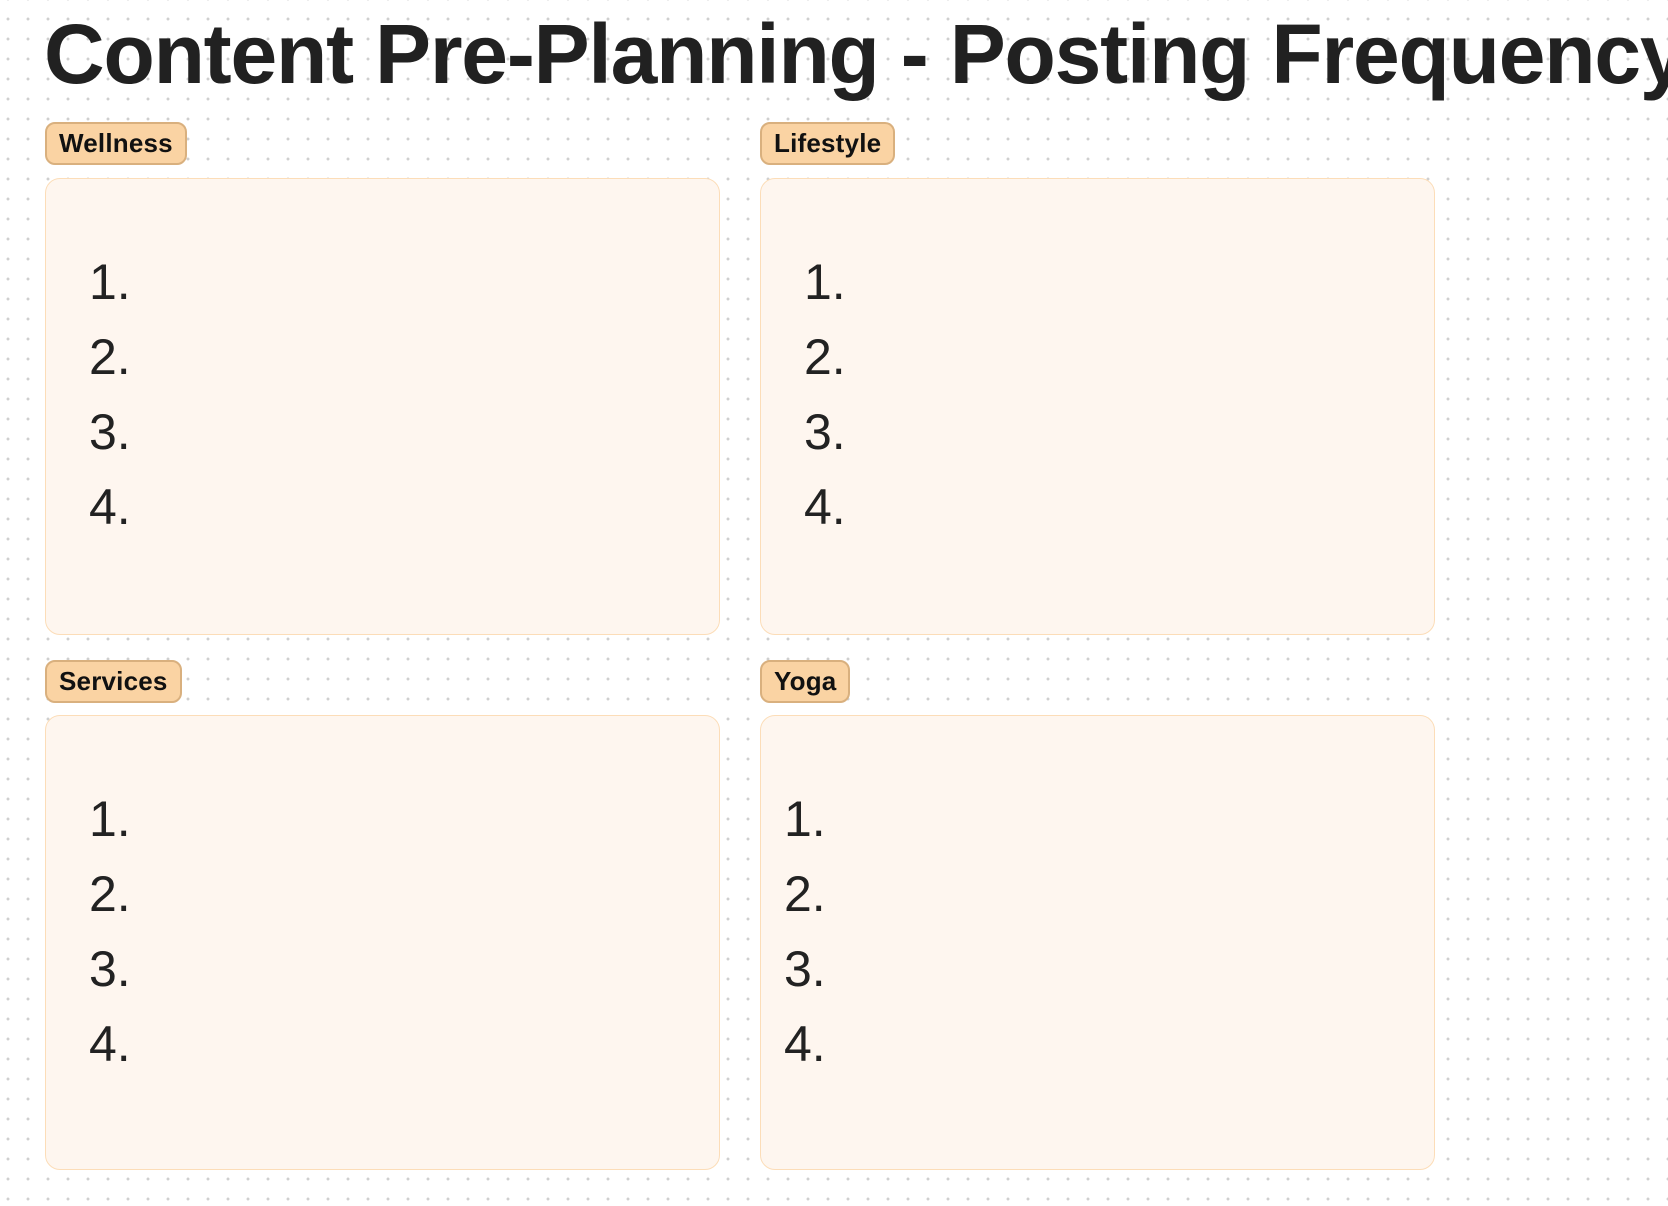 The image size is (1668, 1206). What do you see at coordinates (116, 143) in the screenshot?
I see `section-tag-wellness: Wellness` at bounding box center [116, 143].